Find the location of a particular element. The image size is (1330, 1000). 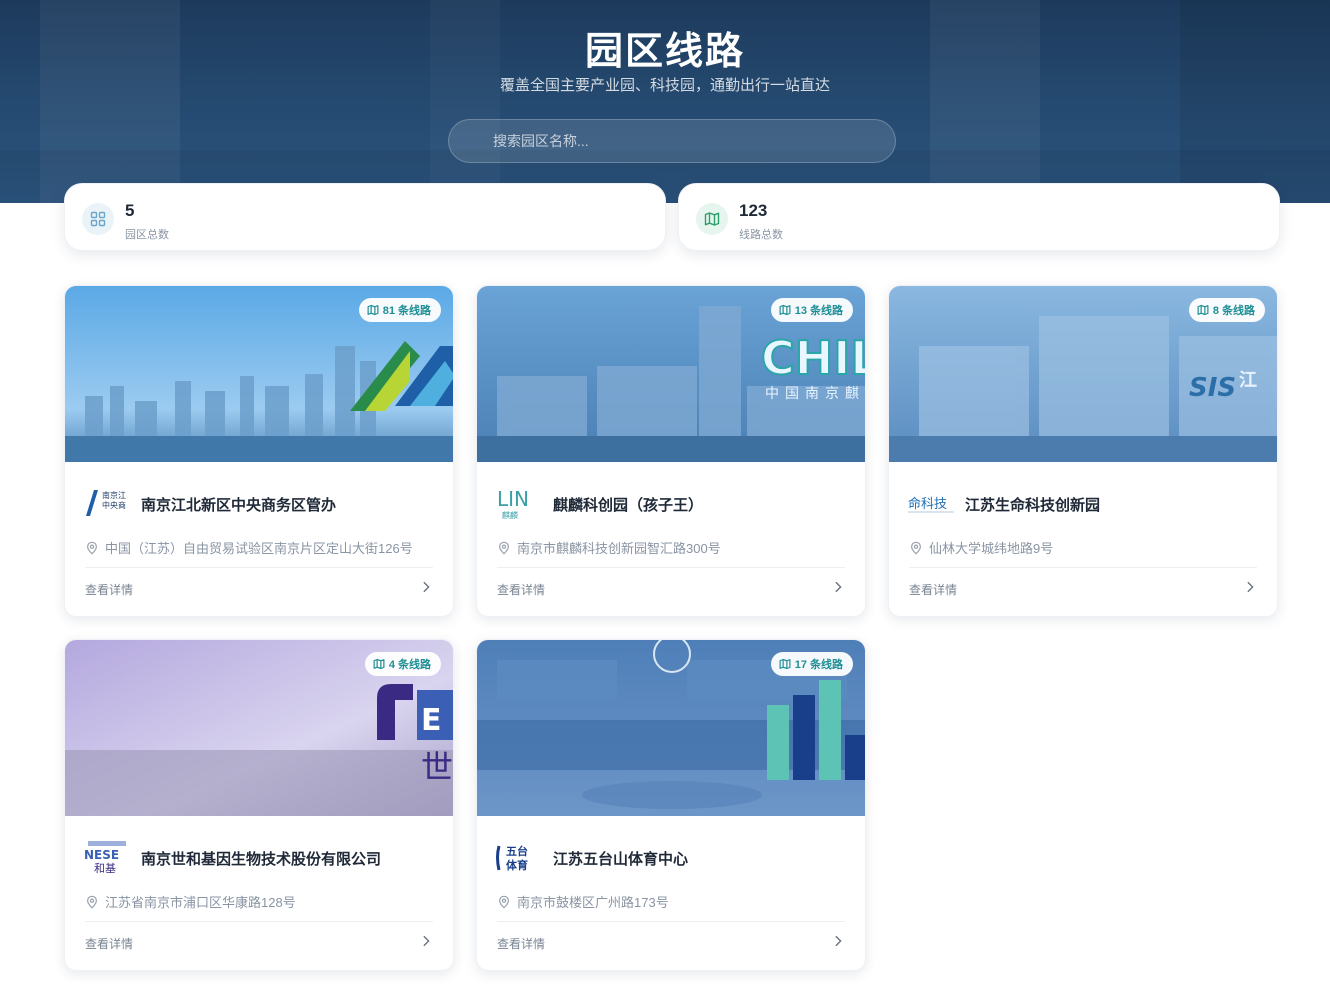

park-address: 南京市鼓楼区广州路173号 is located at coordinates (583, 901).